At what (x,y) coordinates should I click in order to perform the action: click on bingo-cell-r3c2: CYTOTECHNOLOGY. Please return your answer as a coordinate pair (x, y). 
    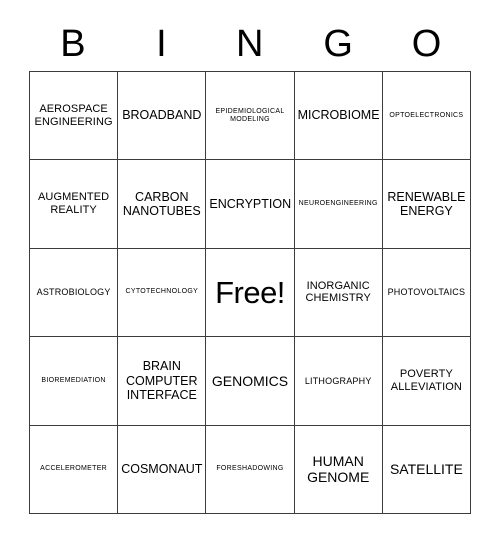
    Looking at the image, I should click on (162, 293).